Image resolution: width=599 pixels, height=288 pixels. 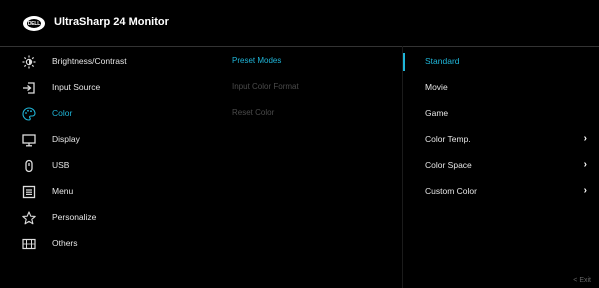 I want to click on menu-item-brightness-contrast: Brightness/Contrast, so click(x=100, y=62).